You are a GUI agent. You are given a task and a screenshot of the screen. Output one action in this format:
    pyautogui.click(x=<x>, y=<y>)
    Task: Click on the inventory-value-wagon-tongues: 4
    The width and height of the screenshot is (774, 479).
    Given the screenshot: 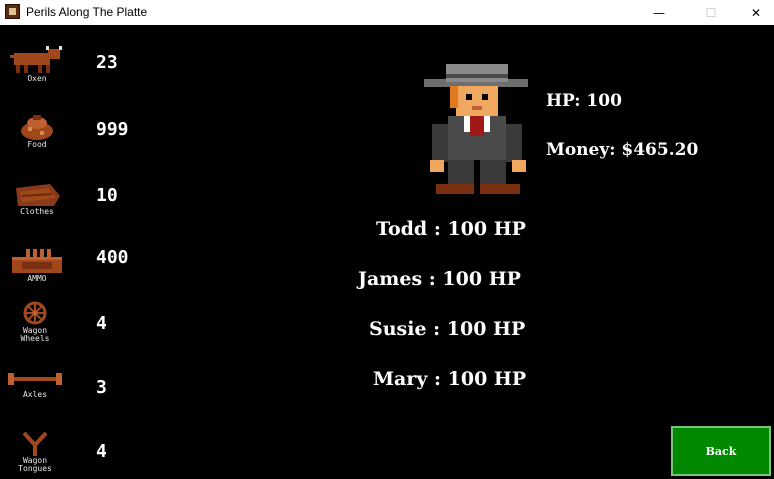 What is the action you would take?
    pyautogui.click(x=101, y=451)
    